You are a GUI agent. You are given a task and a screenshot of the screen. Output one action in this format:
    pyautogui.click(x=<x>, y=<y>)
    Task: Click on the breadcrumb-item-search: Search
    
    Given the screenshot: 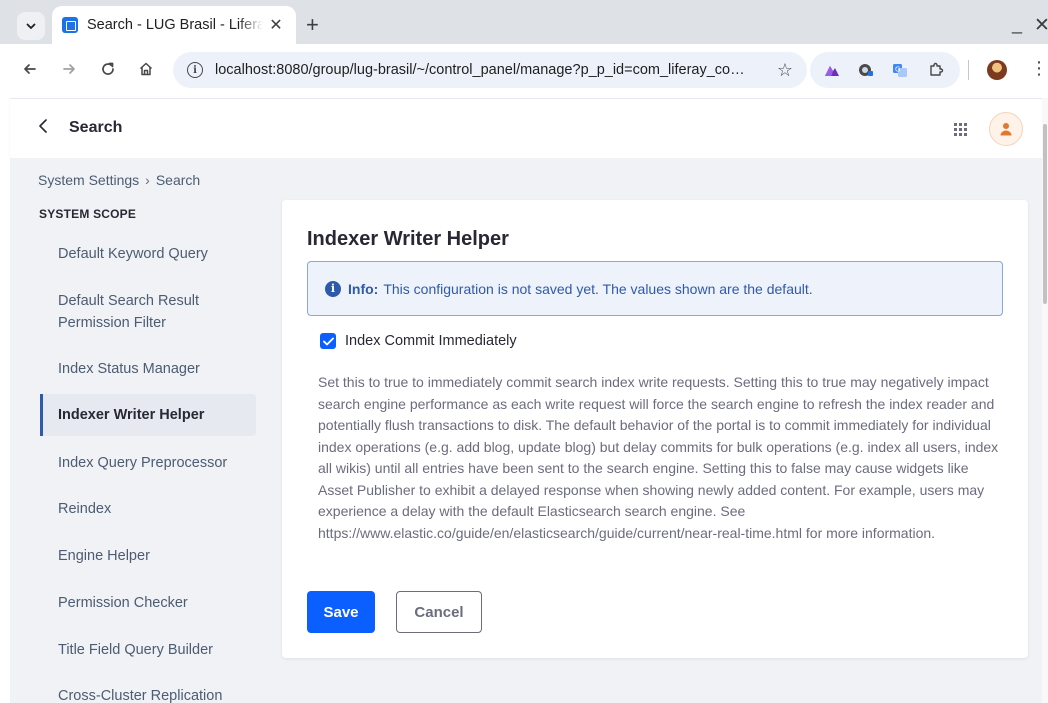 What is the action you would take?
    pyautogui.click(x=178, y=180)
    